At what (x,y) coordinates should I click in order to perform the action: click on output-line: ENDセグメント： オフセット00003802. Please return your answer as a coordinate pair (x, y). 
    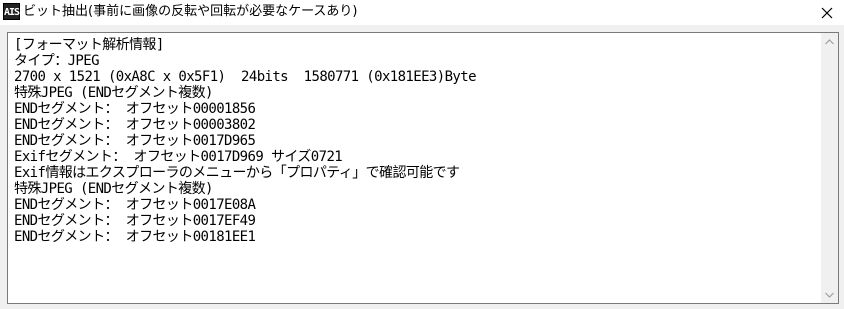
    Looking at the image, I should click on (135, 125).